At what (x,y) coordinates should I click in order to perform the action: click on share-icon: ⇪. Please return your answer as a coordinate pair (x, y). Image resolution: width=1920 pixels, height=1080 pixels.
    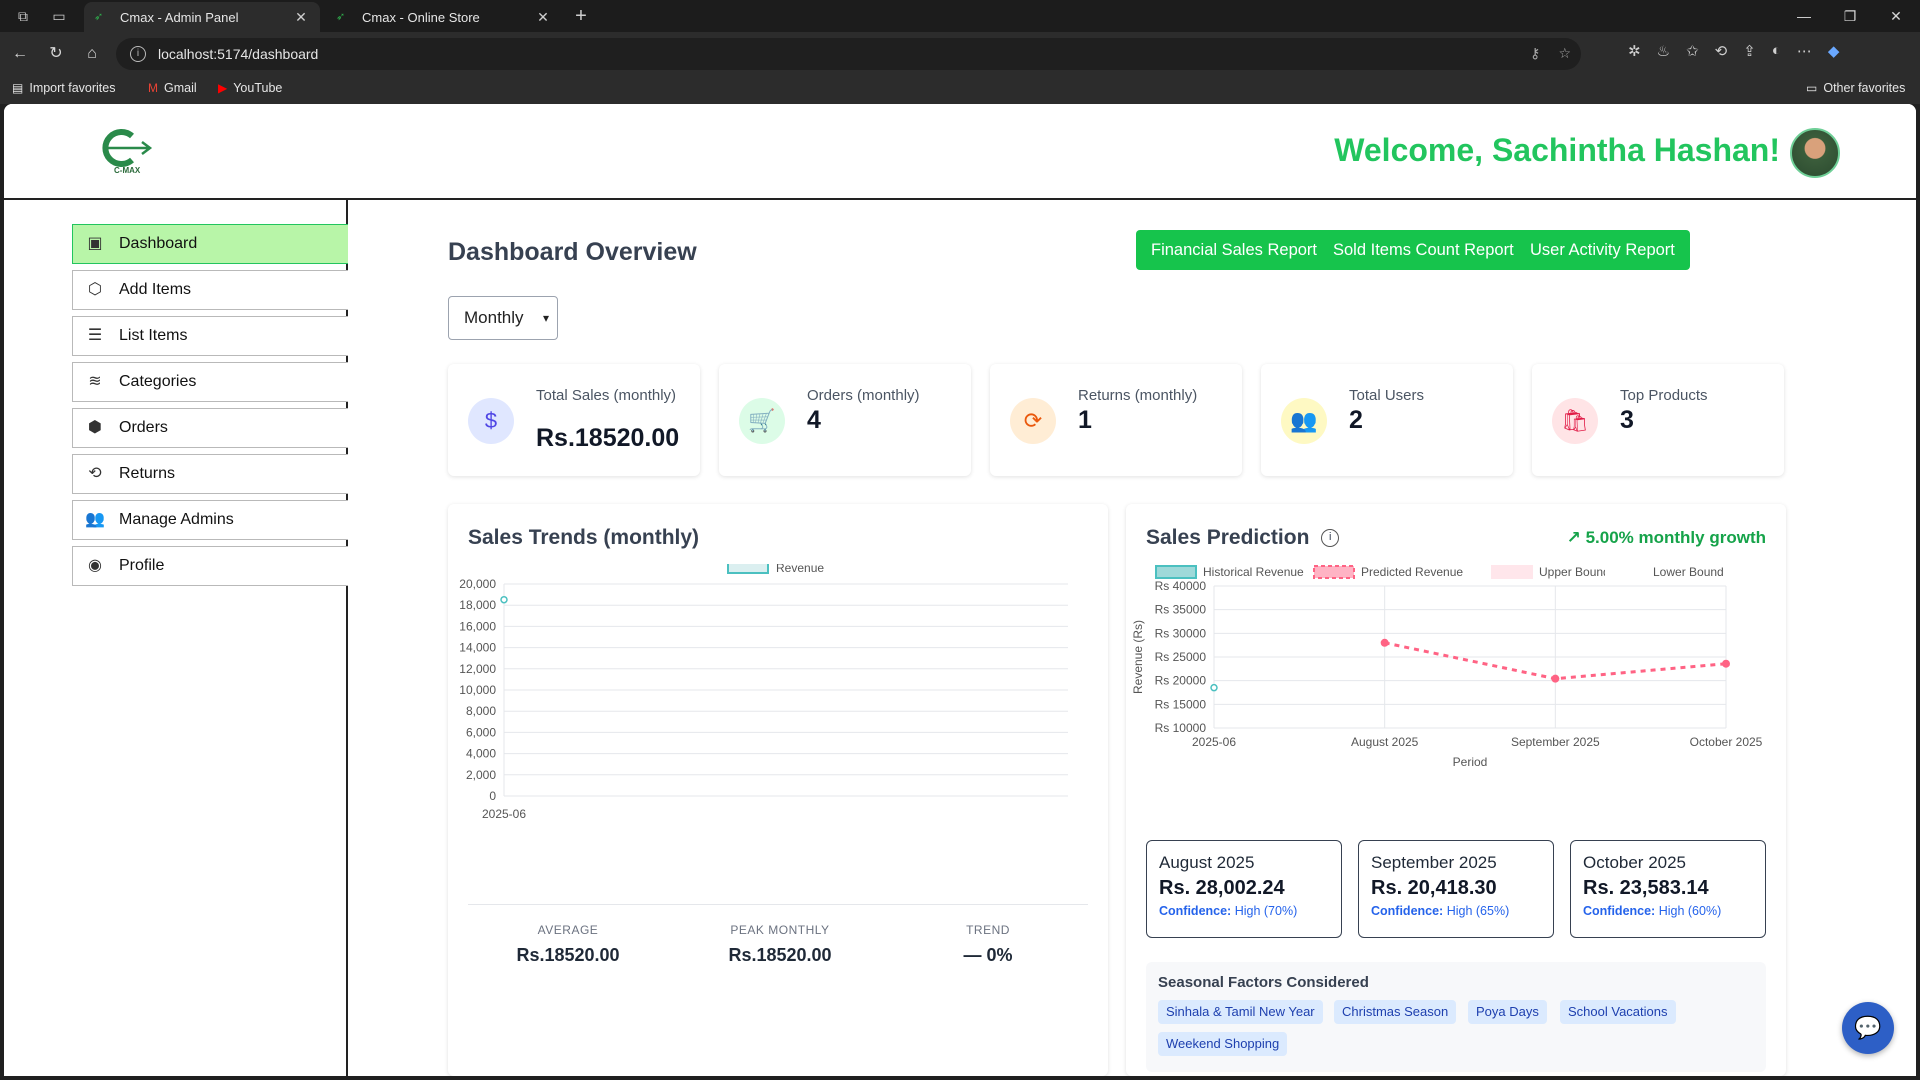
    Looking at the image, I should click on (1749, 51).